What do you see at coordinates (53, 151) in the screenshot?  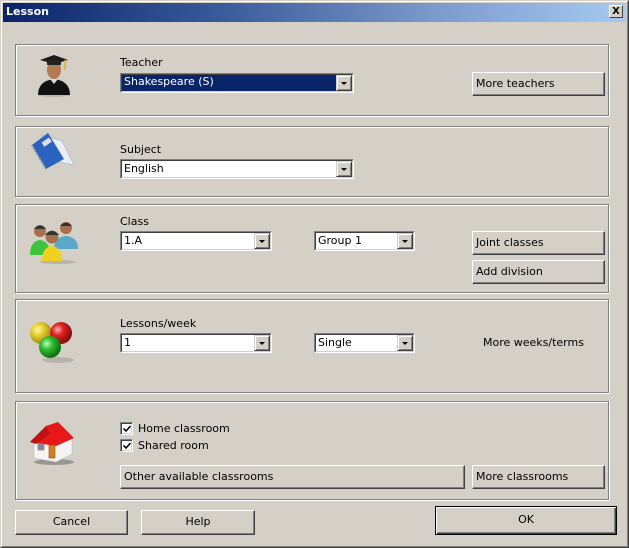 I see `notebook-icon` at bounding box center [53, 151].